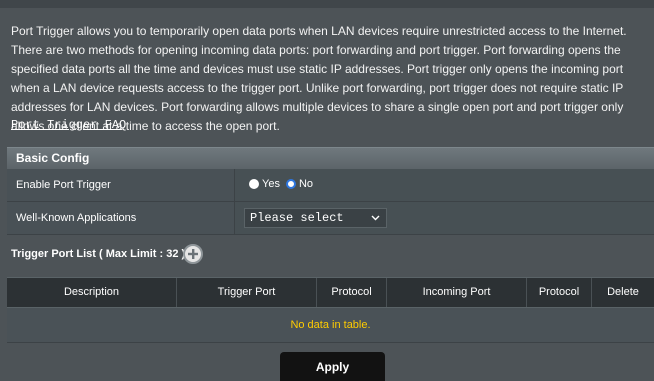 The height and width of the screenshot is (381, 654). I want to click on radio-no-label: No, so click(306, 184).